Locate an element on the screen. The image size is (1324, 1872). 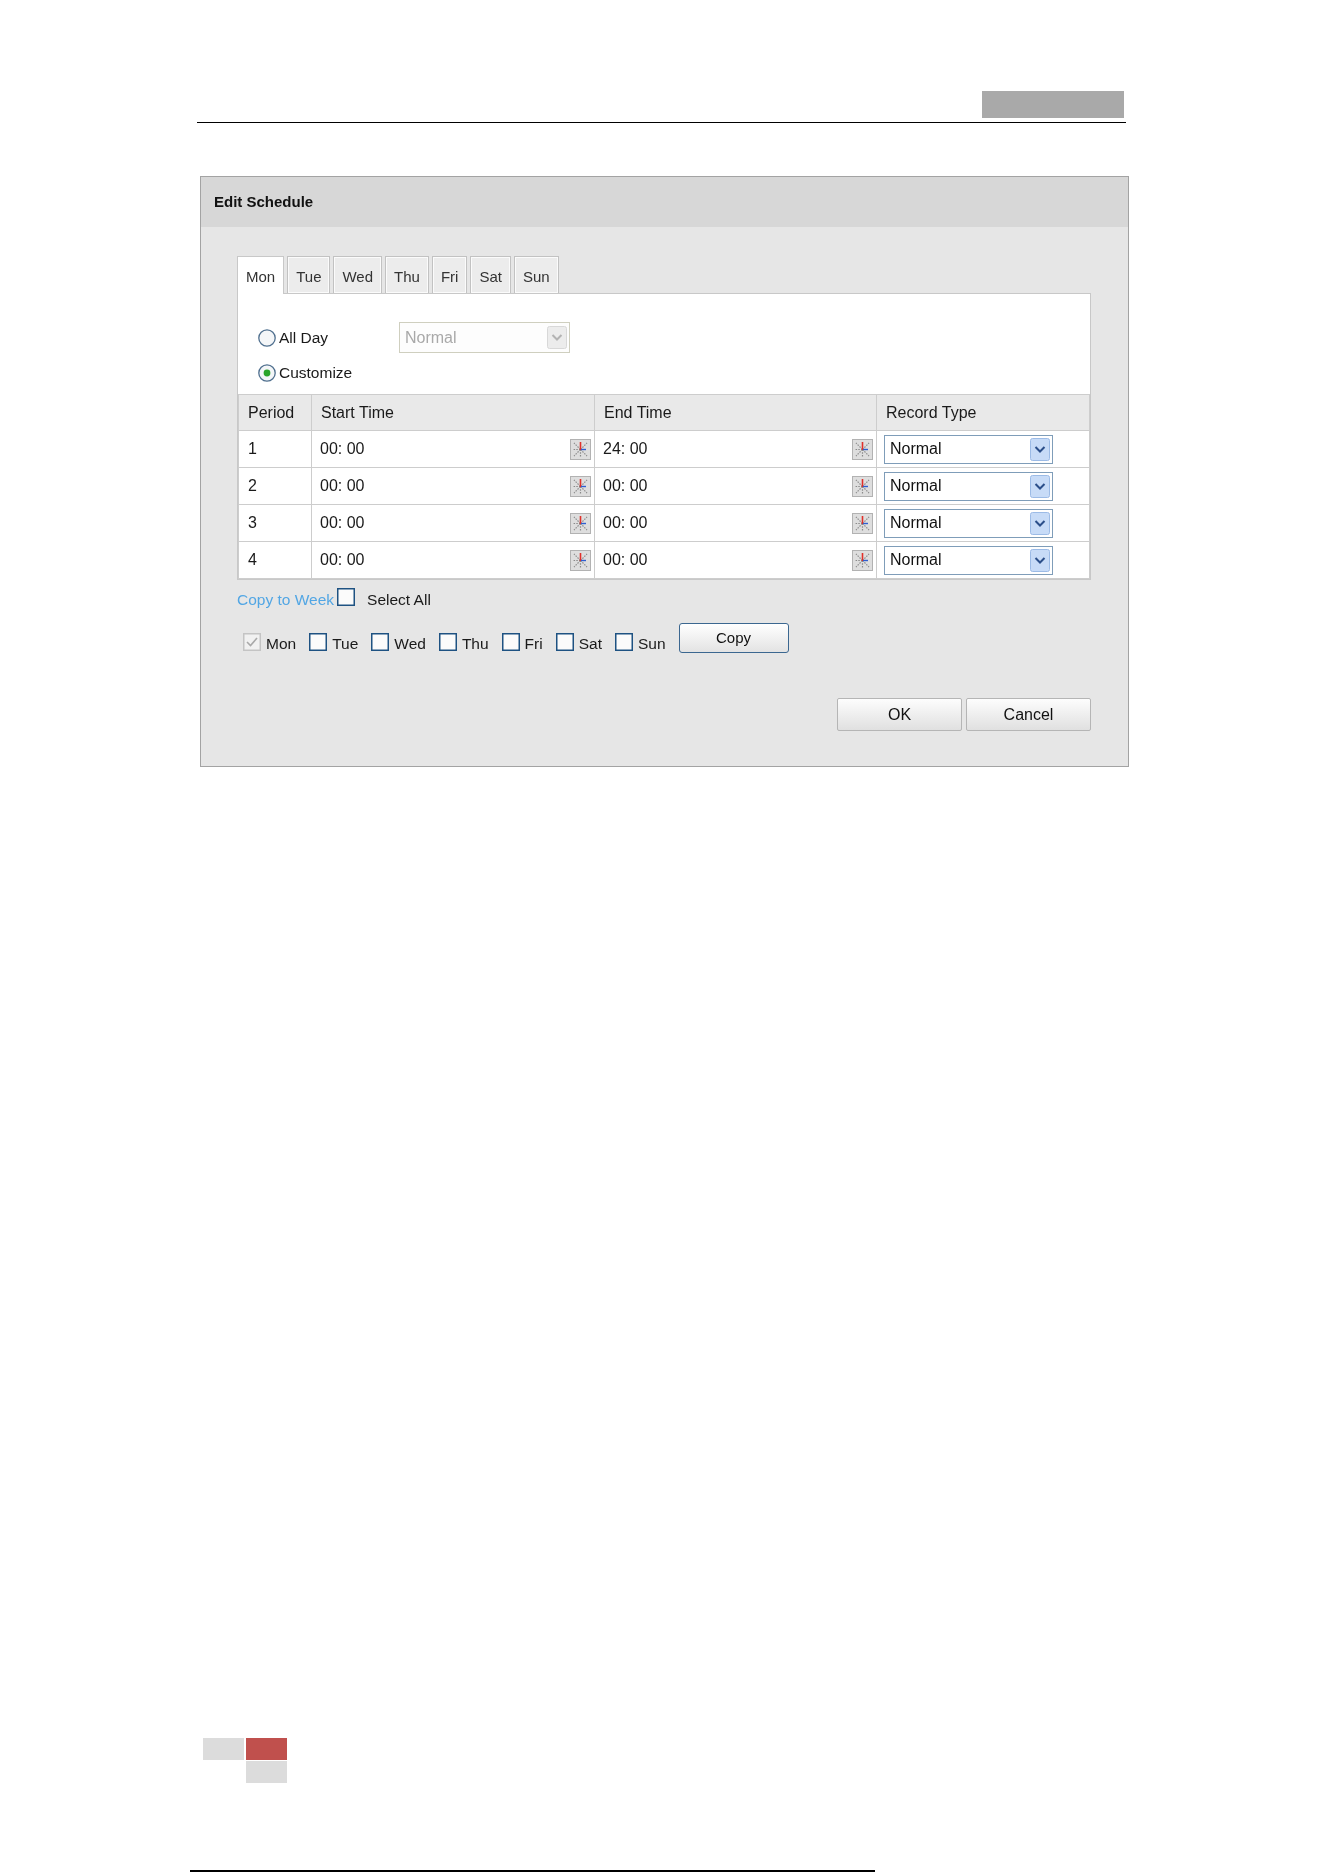
day-tab: Tue is located at coordinates (309, 274).